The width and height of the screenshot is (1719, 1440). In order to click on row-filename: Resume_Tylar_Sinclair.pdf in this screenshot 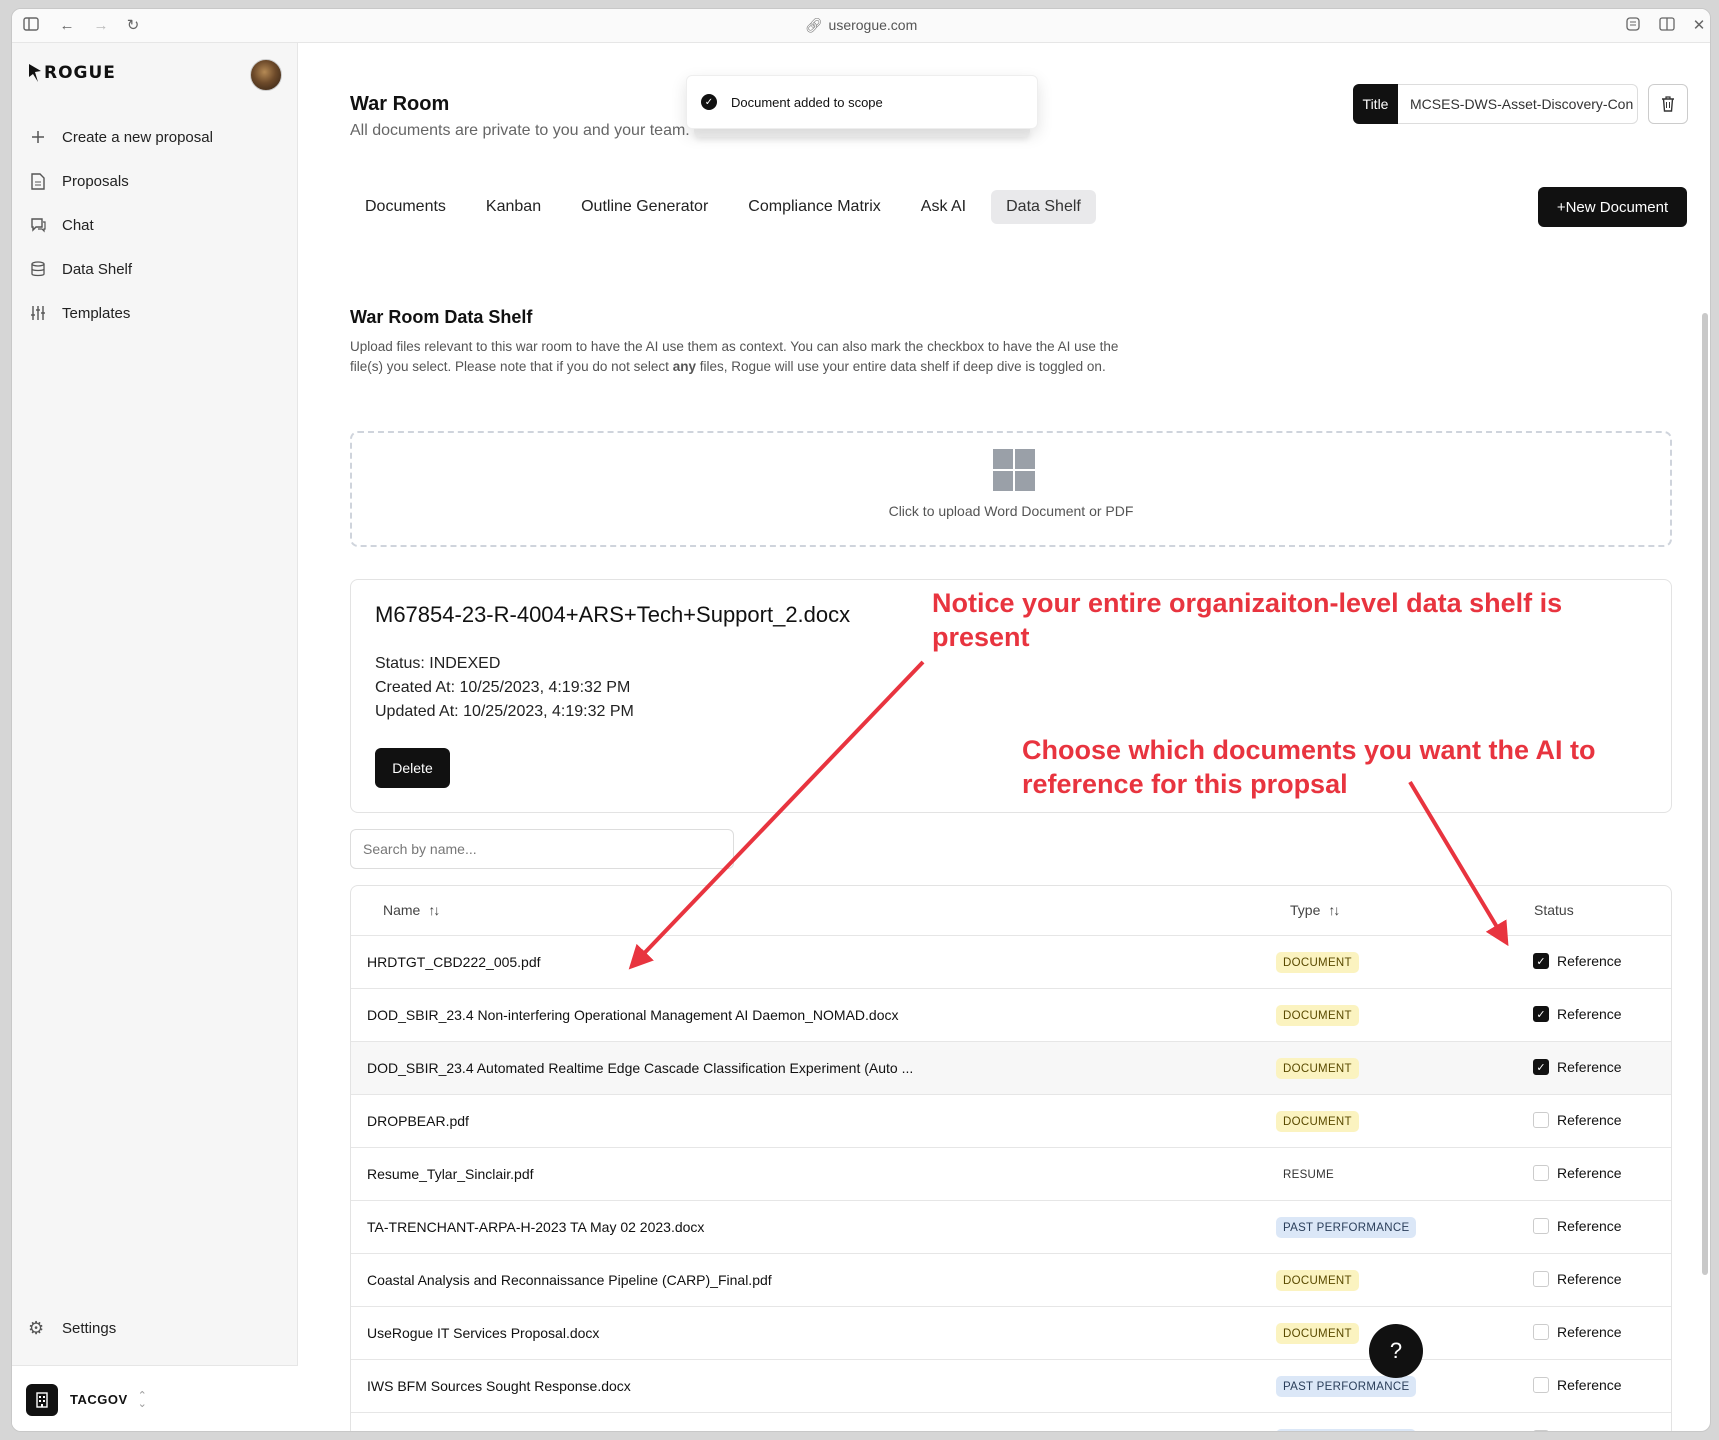, I will do `click(450, 1174)`.